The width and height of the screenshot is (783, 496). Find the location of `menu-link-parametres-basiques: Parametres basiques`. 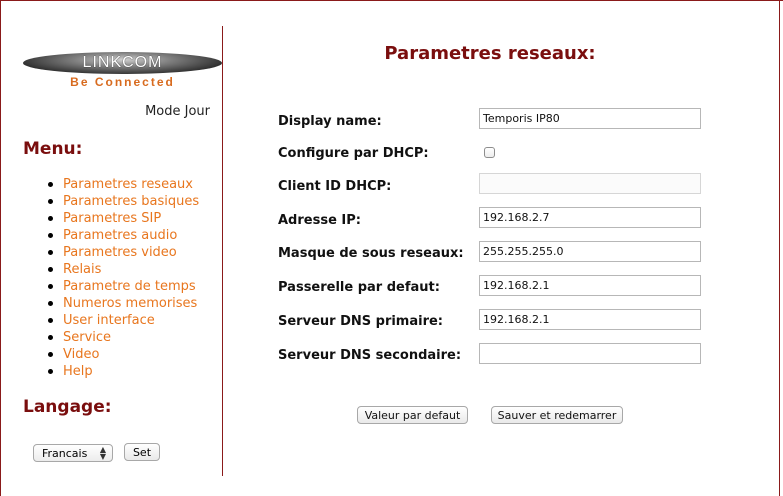

menu-link-parametres-basiques: Parametres basiques is located at coordinates (131, 201).